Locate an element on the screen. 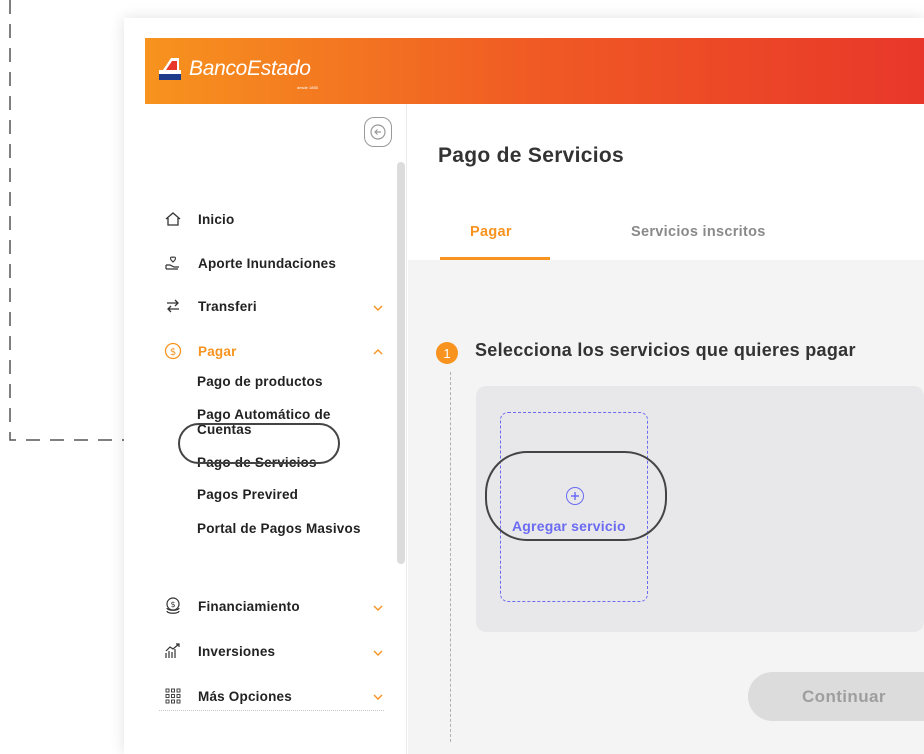 The height and width of the screenshot is (754, 924). coins-icon: $ is located at coordinates (173, 606).